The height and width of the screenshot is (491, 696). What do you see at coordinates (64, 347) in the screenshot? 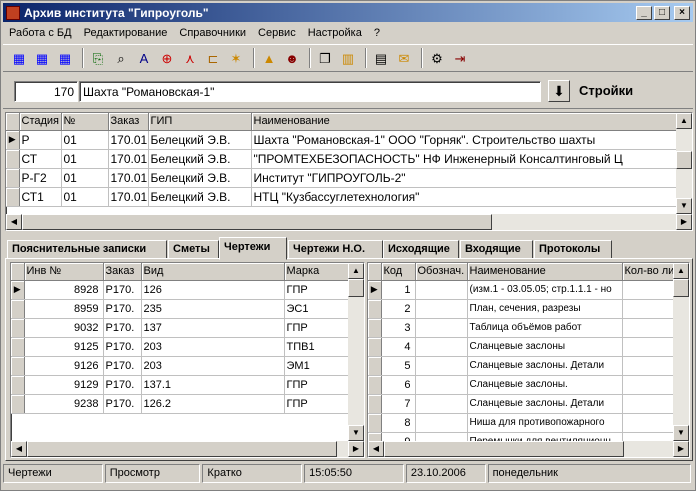
I see `cell: 9125` at bounding box center [64, 347].